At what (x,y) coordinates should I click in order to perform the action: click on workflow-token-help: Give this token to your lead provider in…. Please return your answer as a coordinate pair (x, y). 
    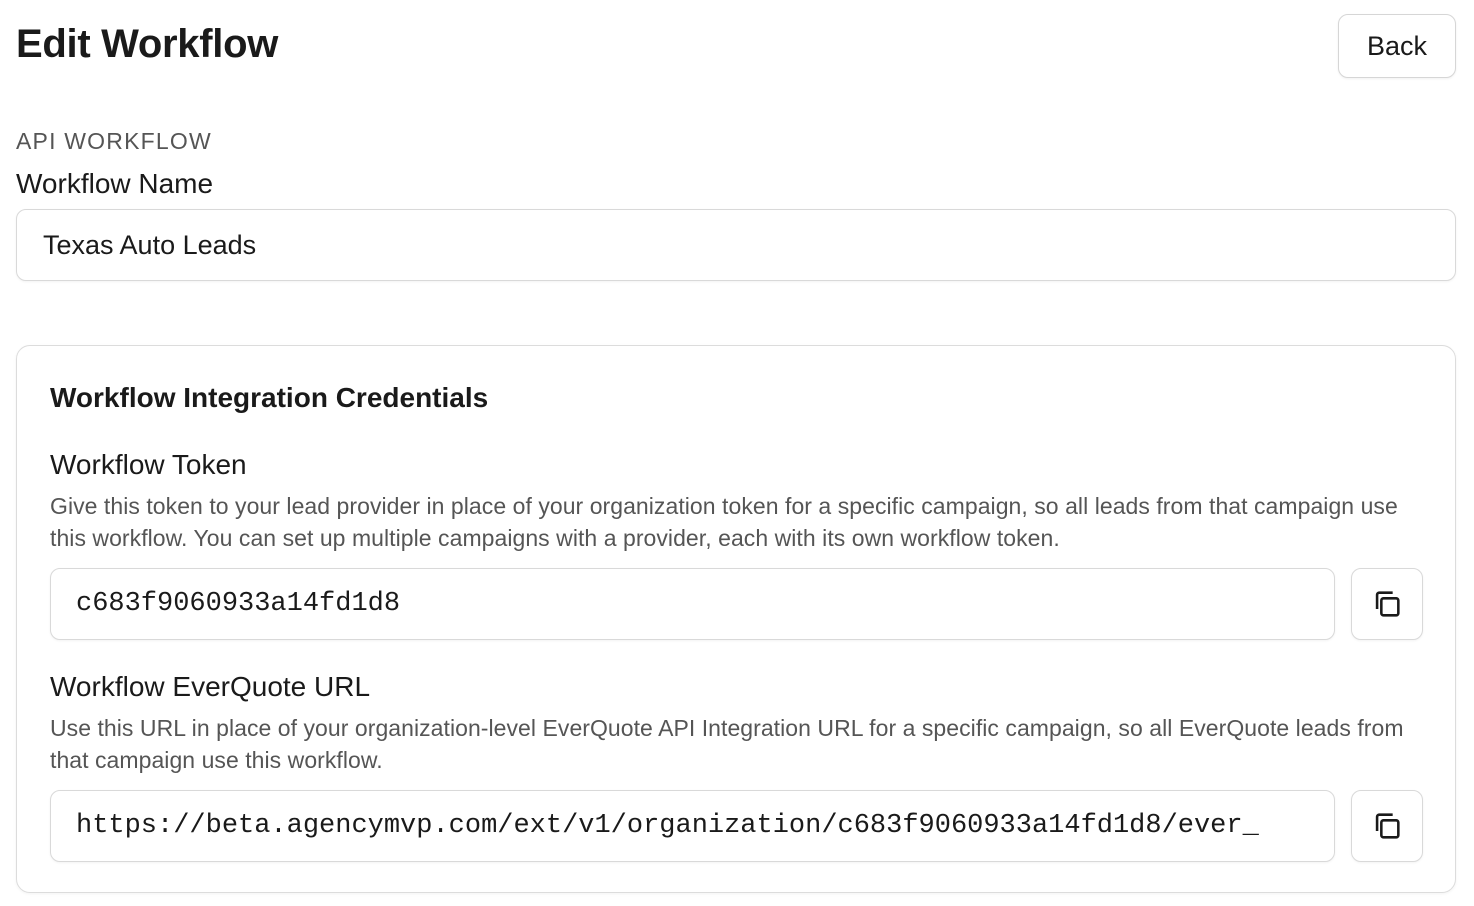
    Looking at the image, I should click on (724, 522).